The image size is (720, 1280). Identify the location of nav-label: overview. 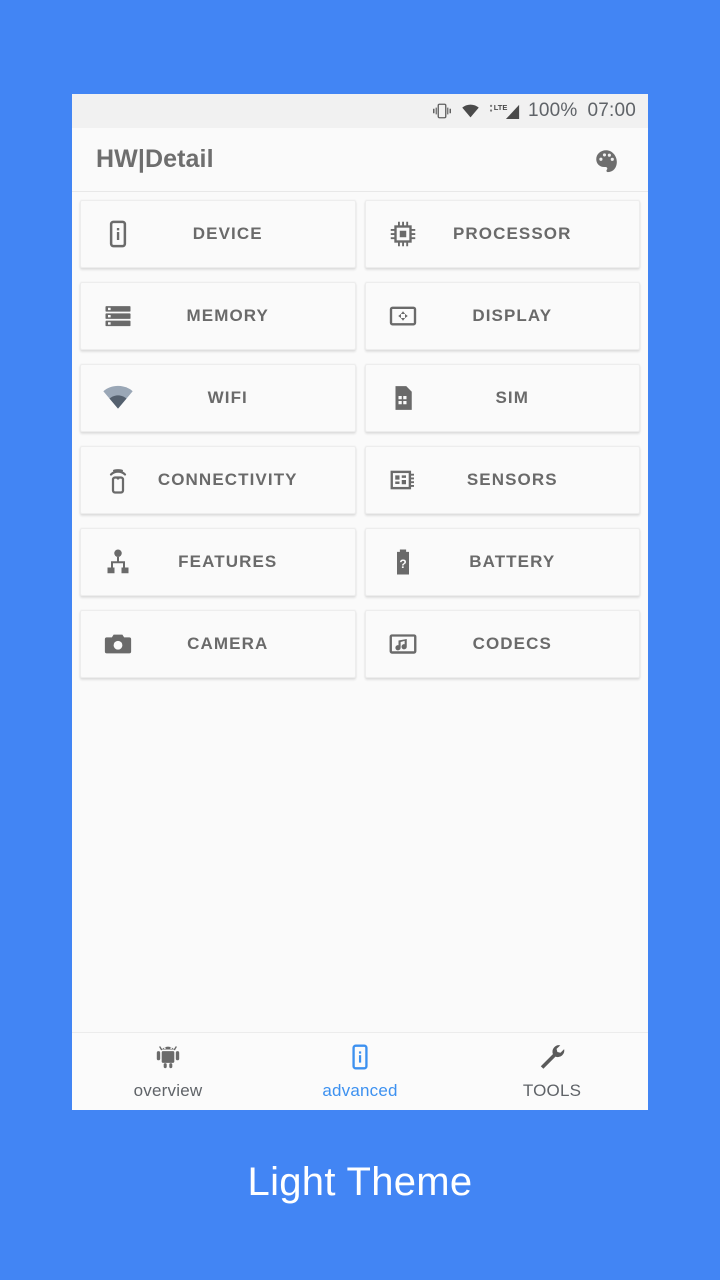
(168, 1090).